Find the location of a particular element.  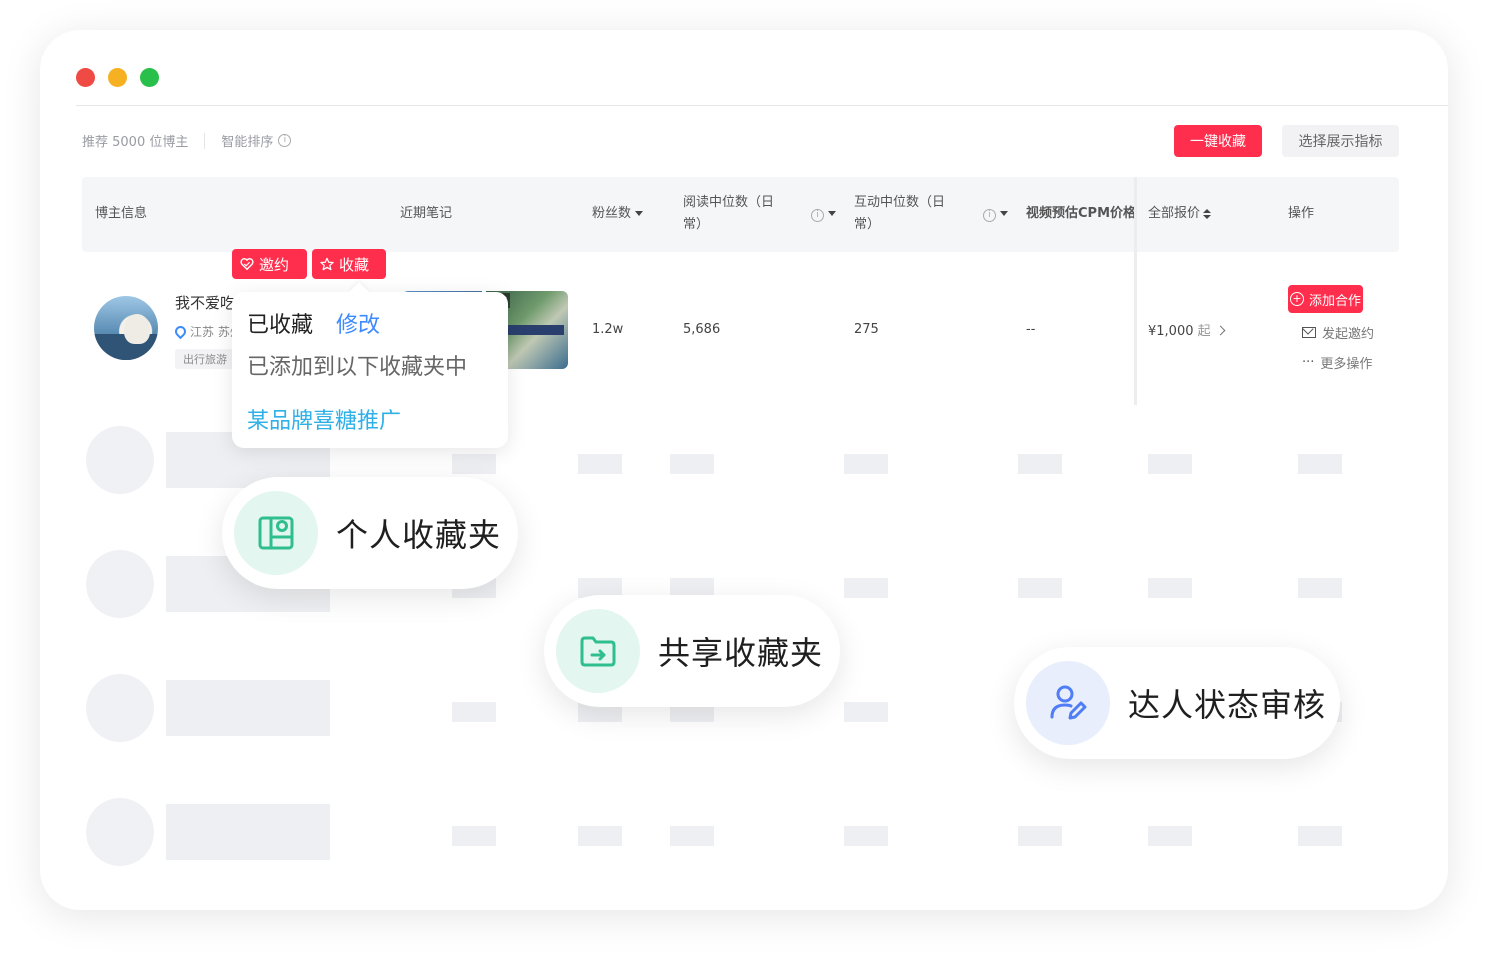

talent-review-icon-bg is located at coordinates (1068, 703).